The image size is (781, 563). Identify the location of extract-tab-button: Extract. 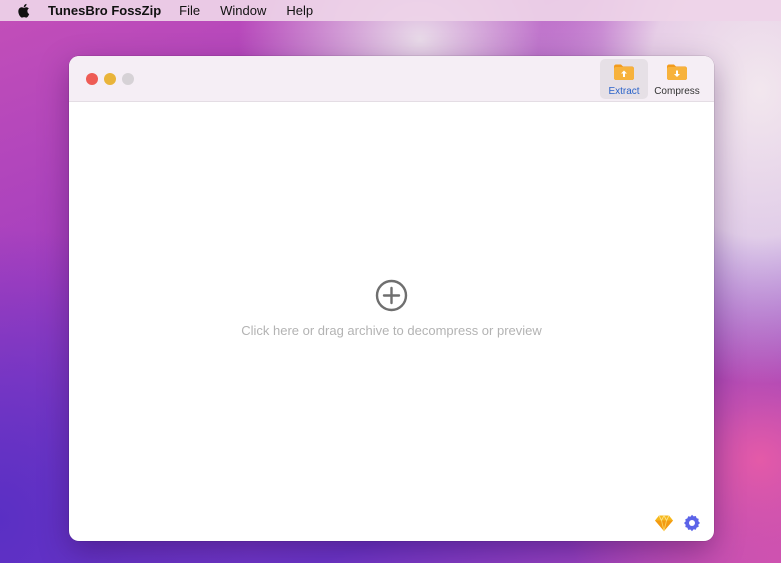
(624, 79).